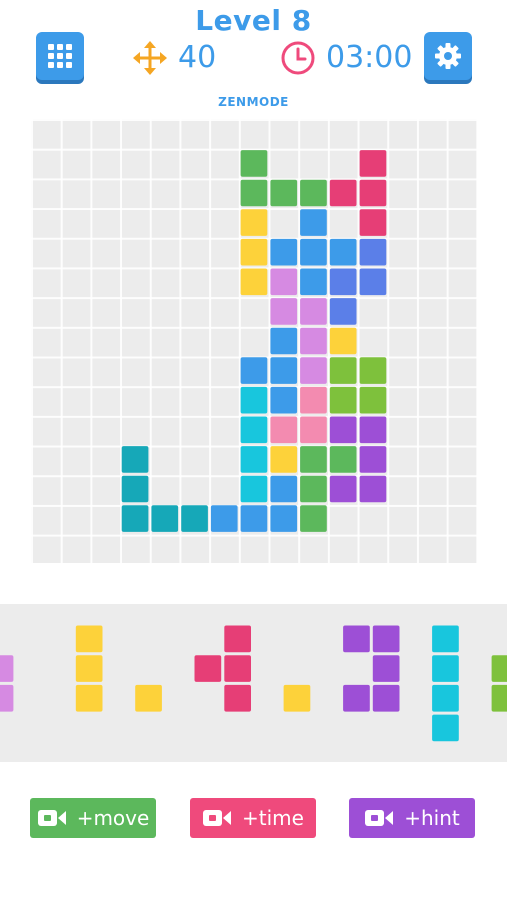 Image resolution: width=507 pixels, height=900 pixels. What do you see at coordinates (253, 818) in the screenshot?
I see `add-time-button: +time` at bounding box center [253, 818].